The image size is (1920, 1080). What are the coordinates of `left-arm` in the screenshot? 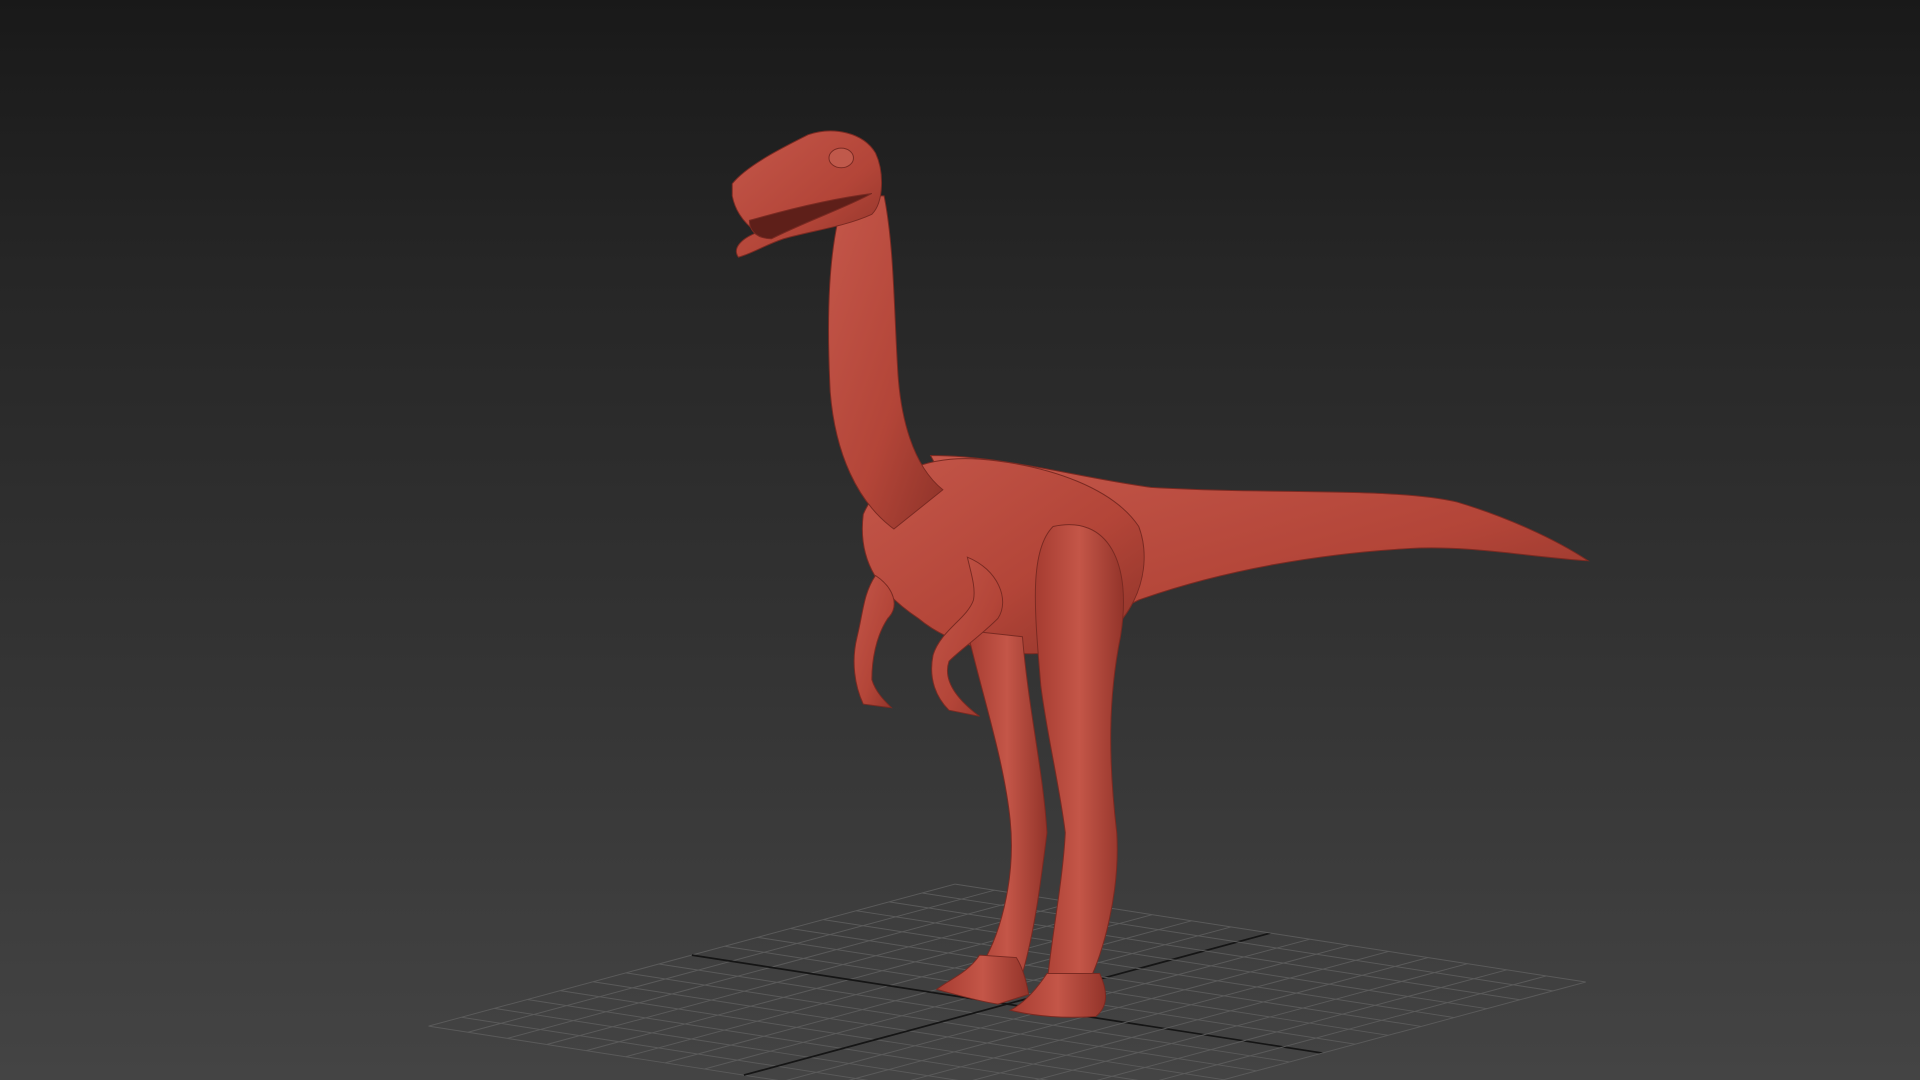 It's located at (874, 641).